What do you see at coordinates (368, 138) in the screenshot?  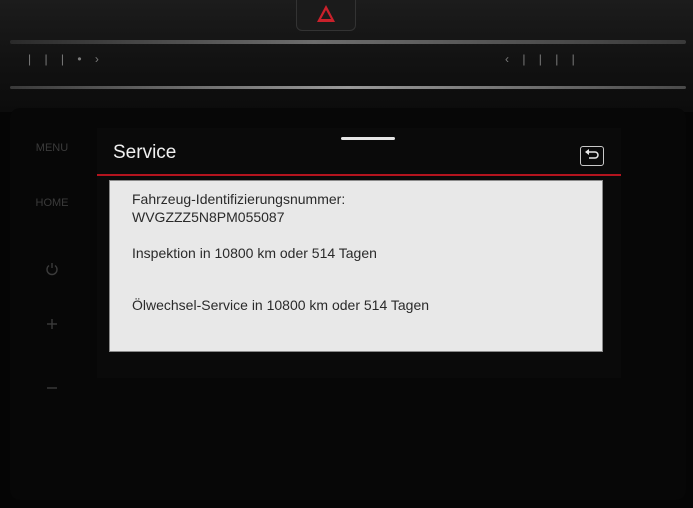 I see `pull-down-handle` at bounding box center [368, 138].